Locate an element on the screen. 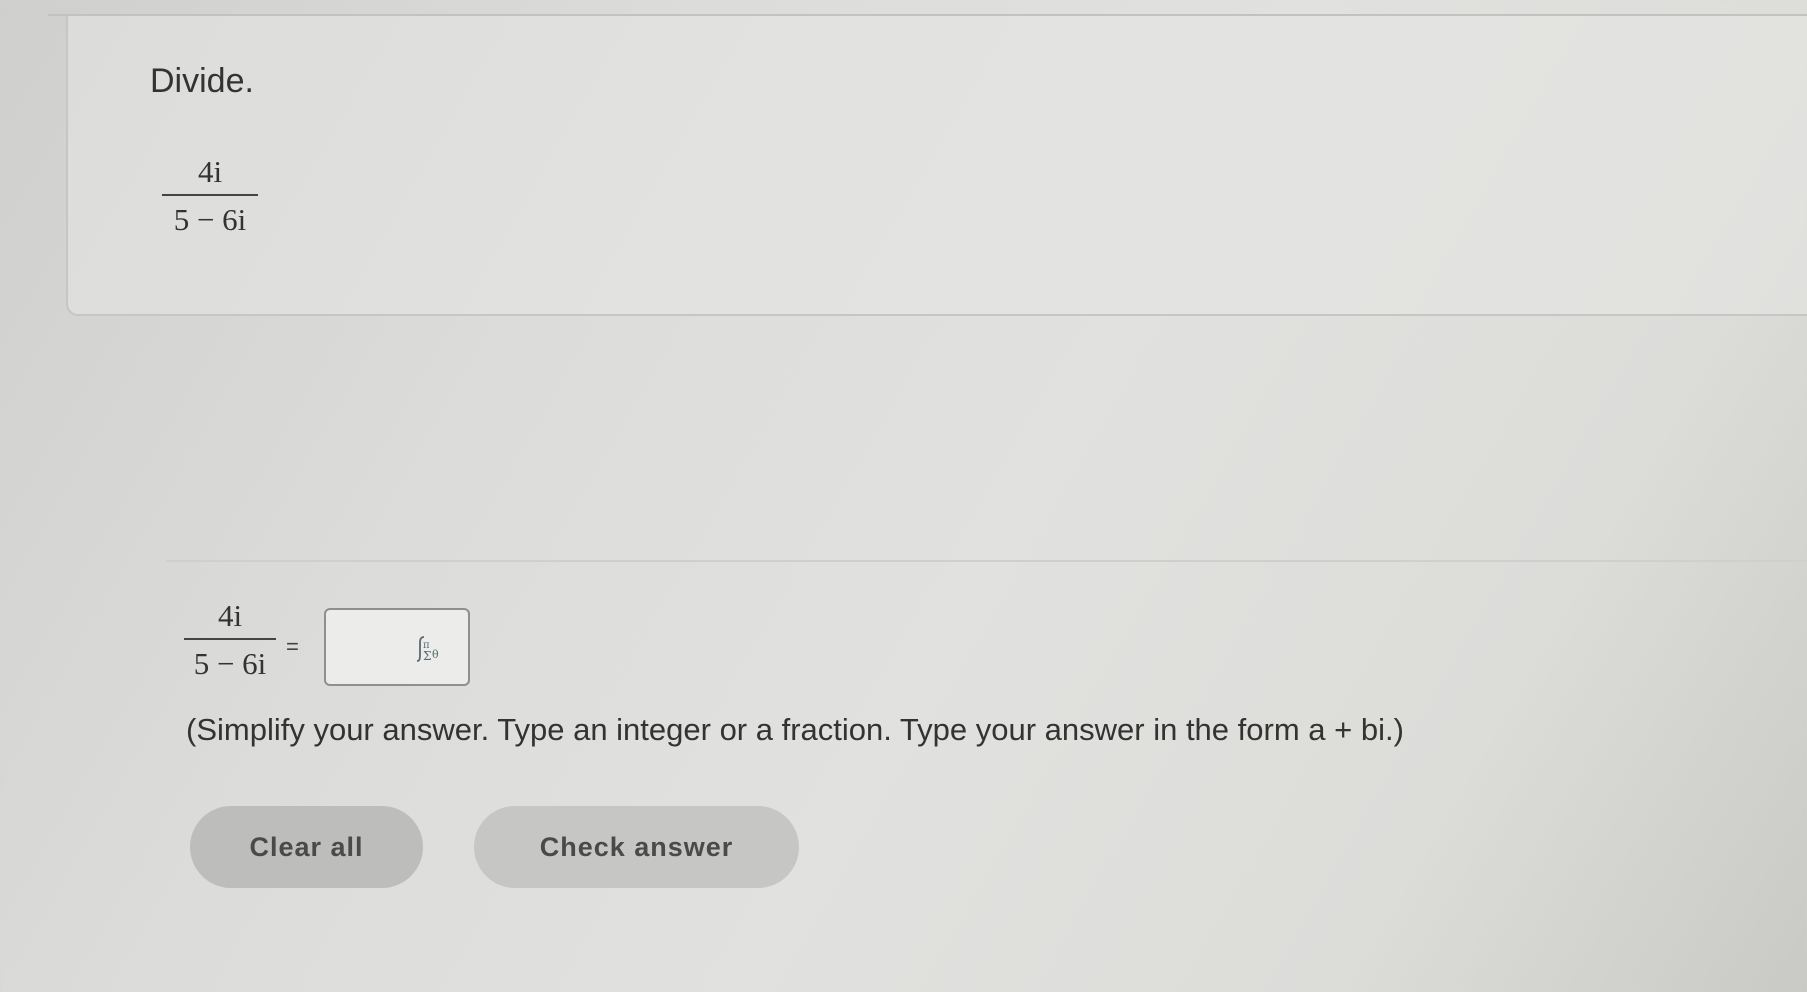 This screenshot has width=1807, height=992. check-answer-button: Check answer is located at coordinates (636, 847).